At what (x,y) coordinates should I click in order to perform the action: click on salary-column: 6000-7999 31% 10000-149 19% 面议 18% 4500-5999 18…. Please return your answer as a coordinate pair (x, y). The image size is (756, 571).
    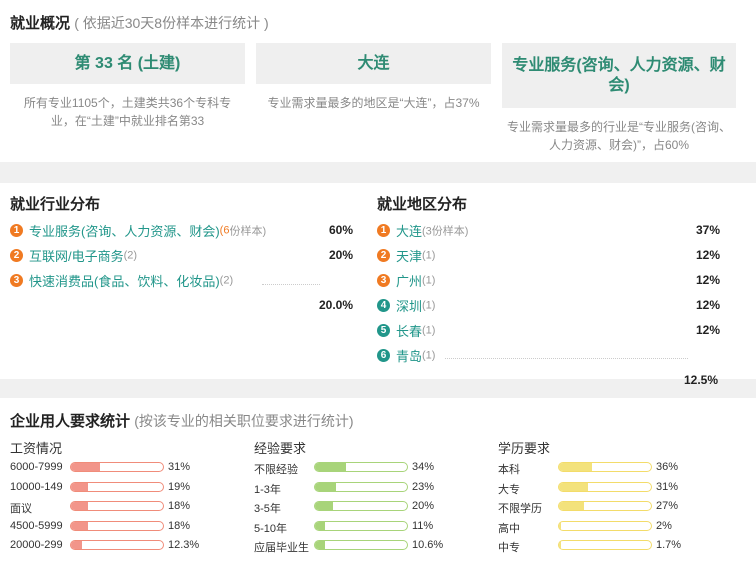
    Looking at the image, I should click on (125, 510).